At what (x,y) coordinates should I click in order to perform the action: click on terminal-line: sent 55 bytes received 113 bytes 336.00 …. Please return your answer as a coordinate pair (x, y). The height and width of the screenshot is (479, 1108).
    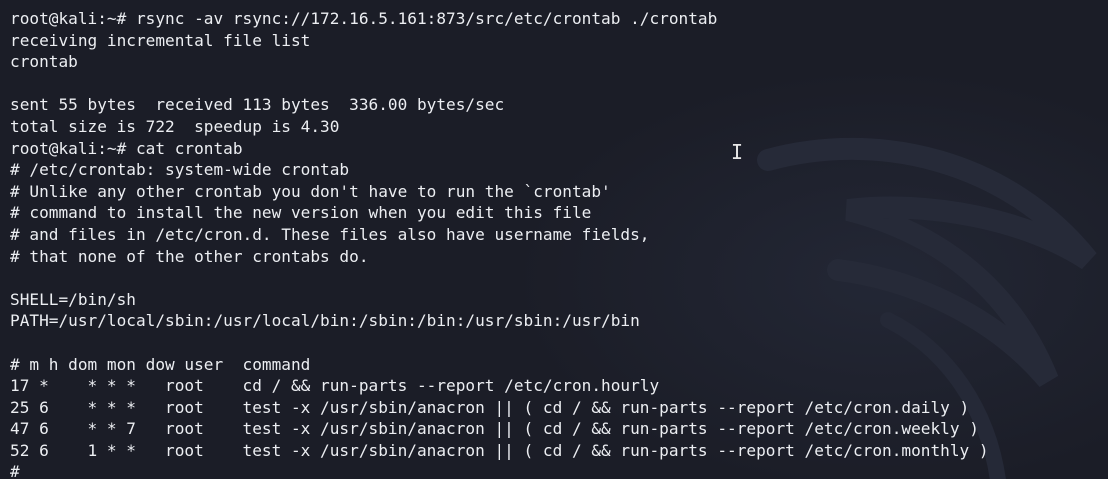
    Looking at the image, I should click on (257, 105).